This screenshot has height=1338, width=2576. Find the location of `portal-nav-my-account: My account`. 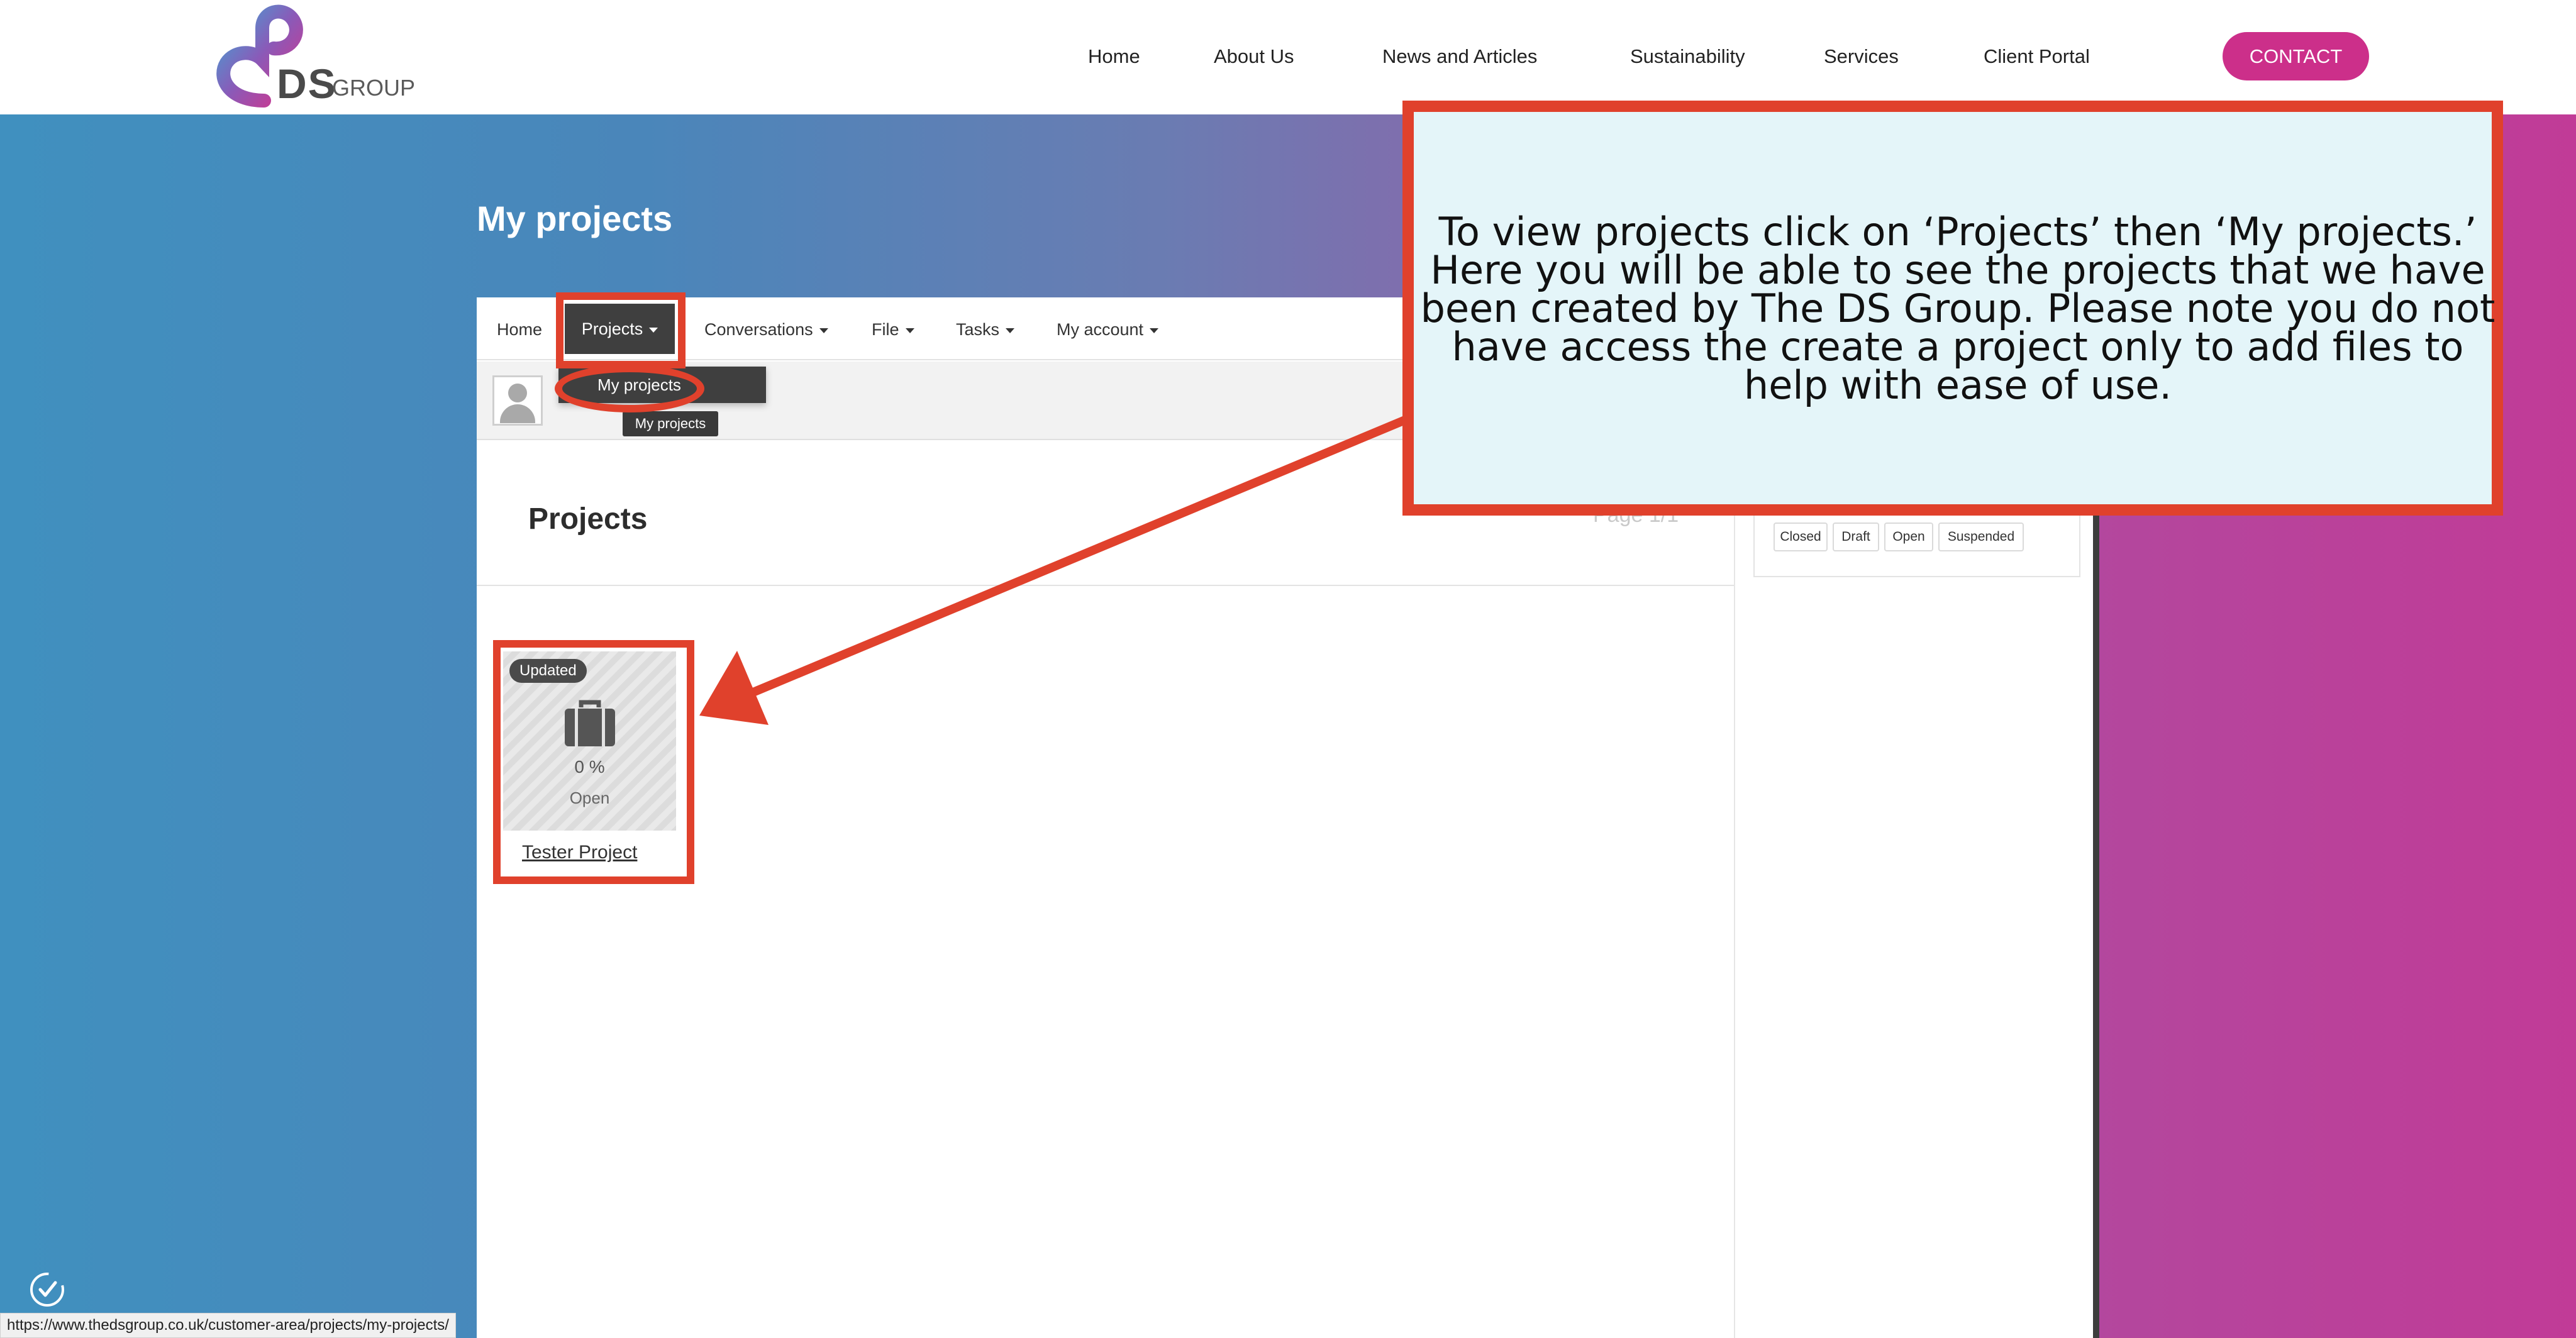

portal-nav-my-account: My account is located at coordinates (1108, 330).